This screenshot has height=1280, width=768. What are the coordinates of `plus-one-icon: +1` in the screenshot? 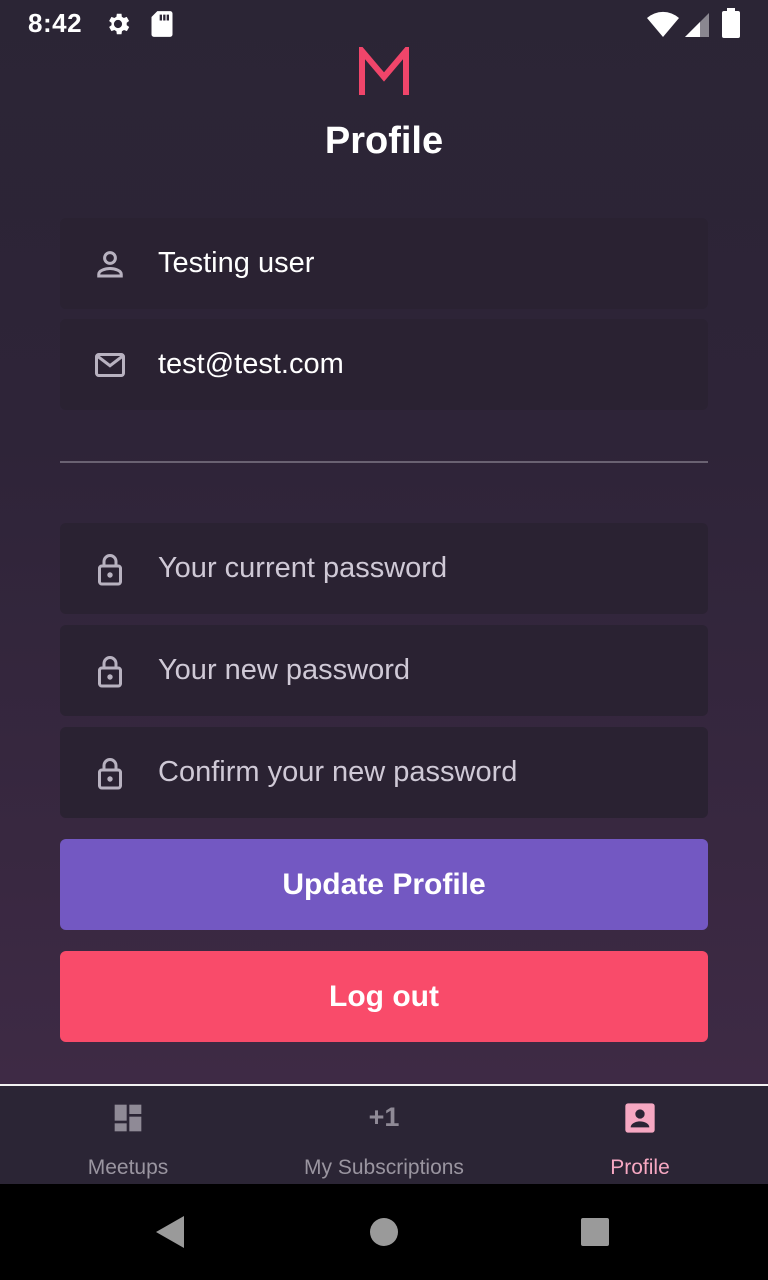 It's located at (384, 1117).